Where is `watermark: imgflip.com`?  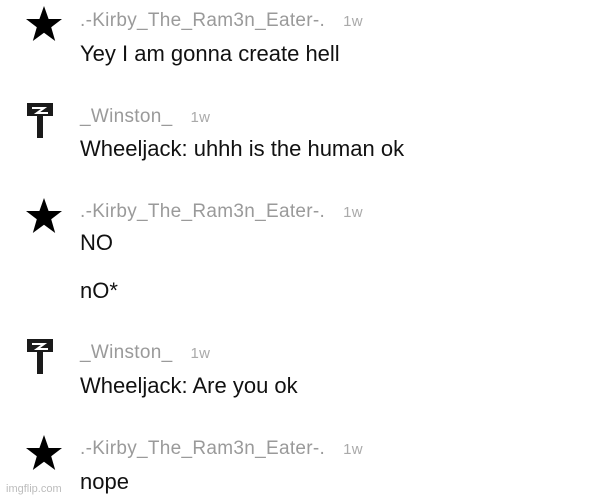 watermark: imgflip.com is located at coordinates (34, 489).